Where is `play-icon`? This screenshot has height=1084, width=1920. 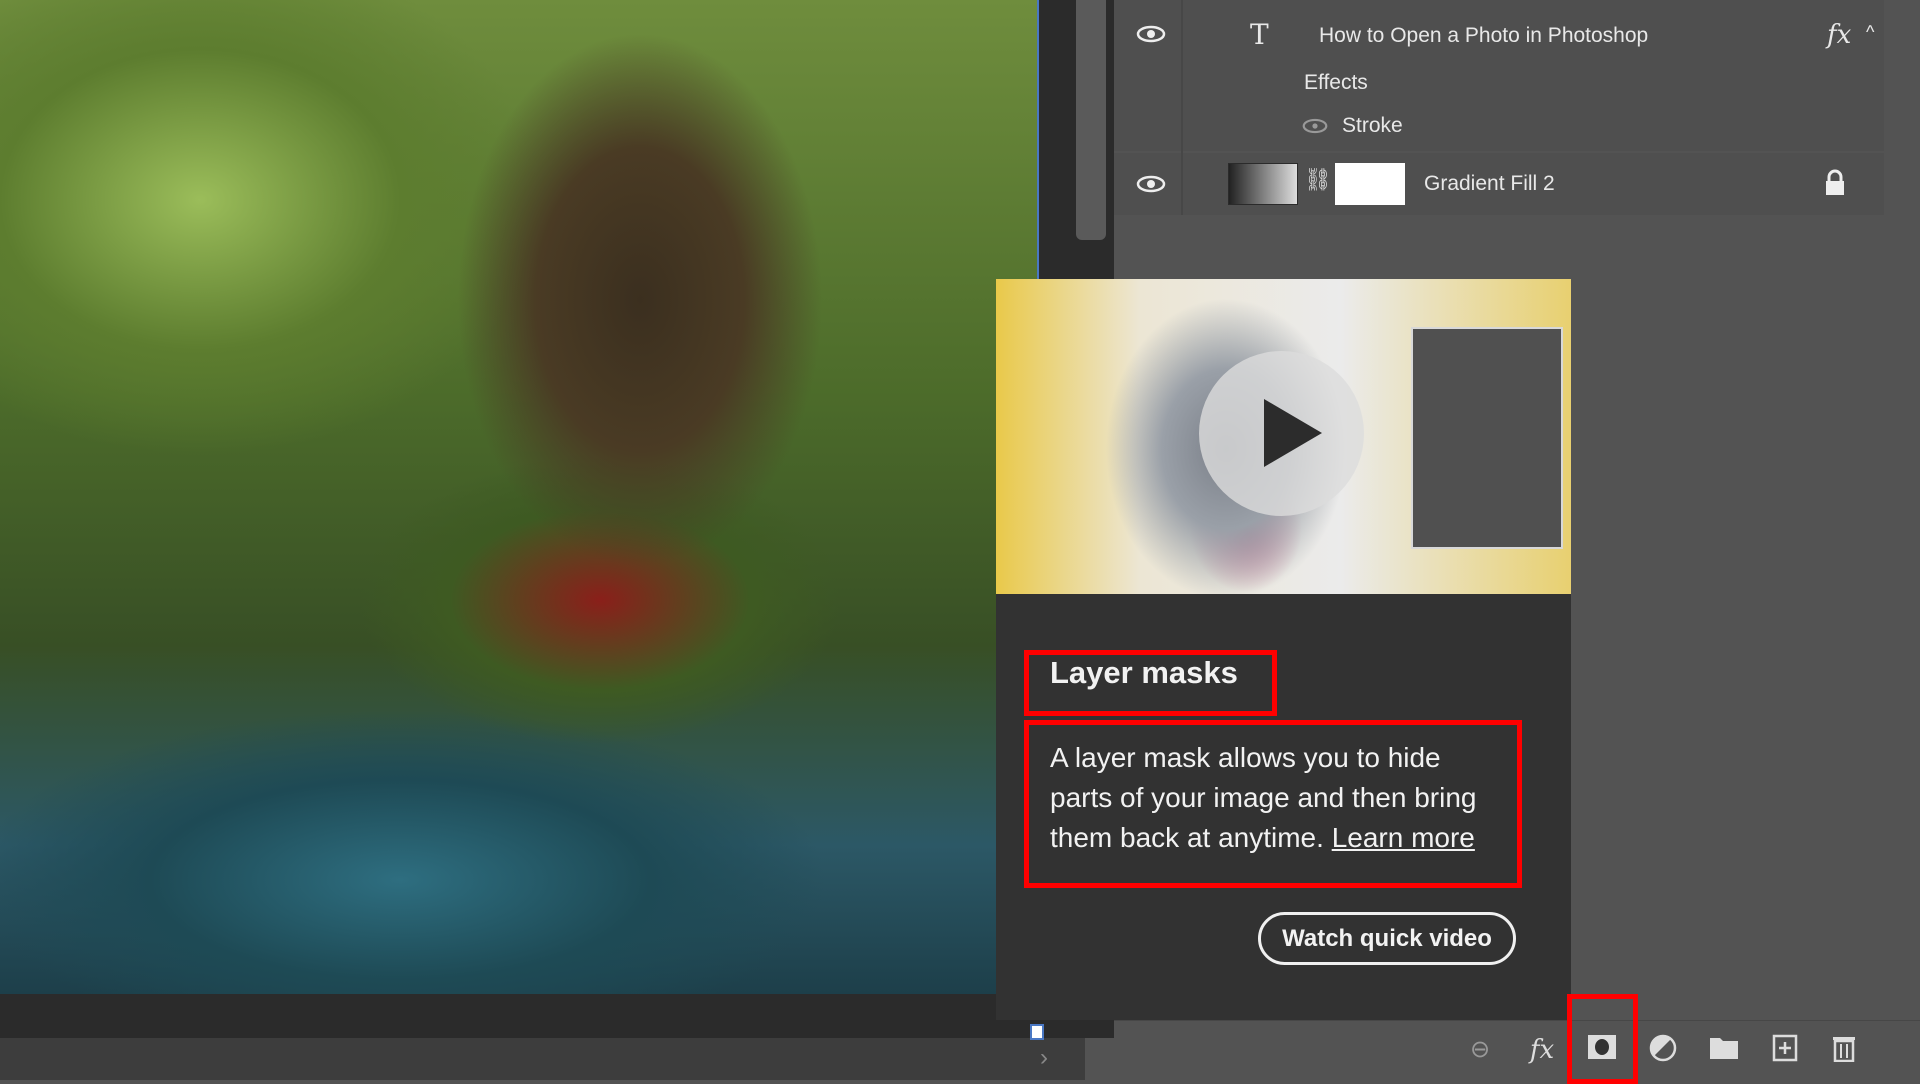
play-icon is located at coordinates (1293, 433).